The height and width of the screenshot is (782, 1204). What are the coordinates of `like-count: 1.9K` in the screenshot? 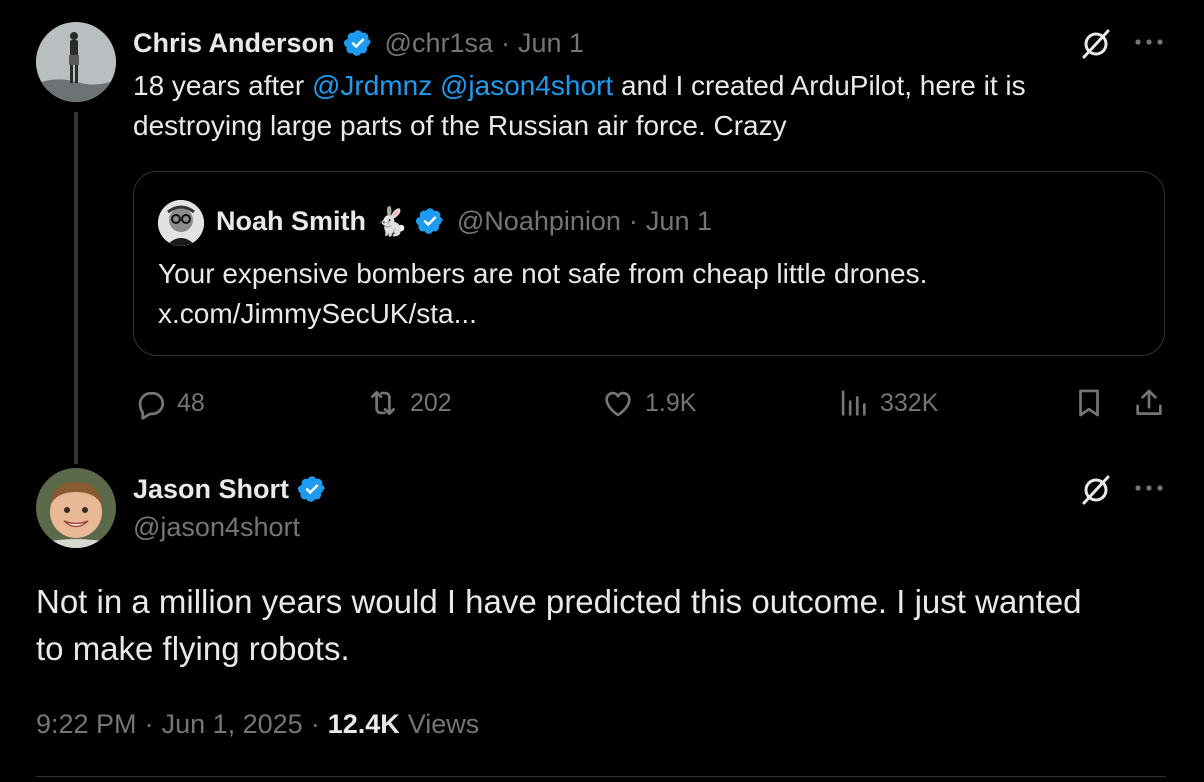 It's located at (671, 402).